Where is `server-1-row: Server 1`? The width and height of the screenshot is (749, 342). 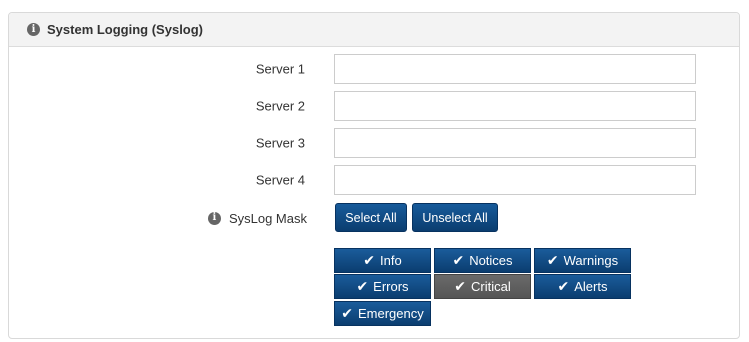
server-1-row: Server 1 is located at coordinates (157, 69).